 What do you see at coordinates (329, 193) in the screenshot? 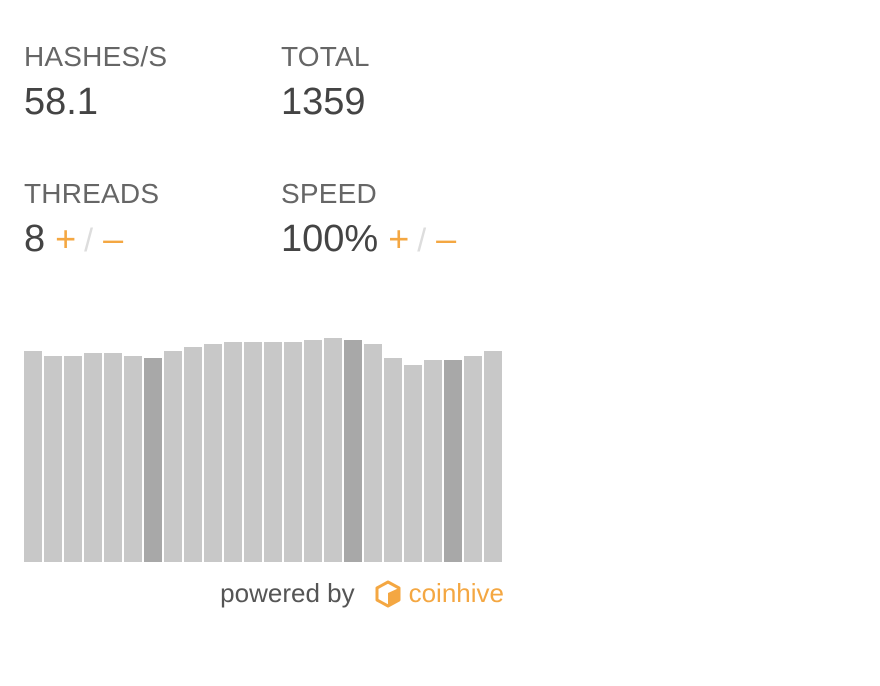
I see `speed-label: SPEED` at bounding box center [329, 193].